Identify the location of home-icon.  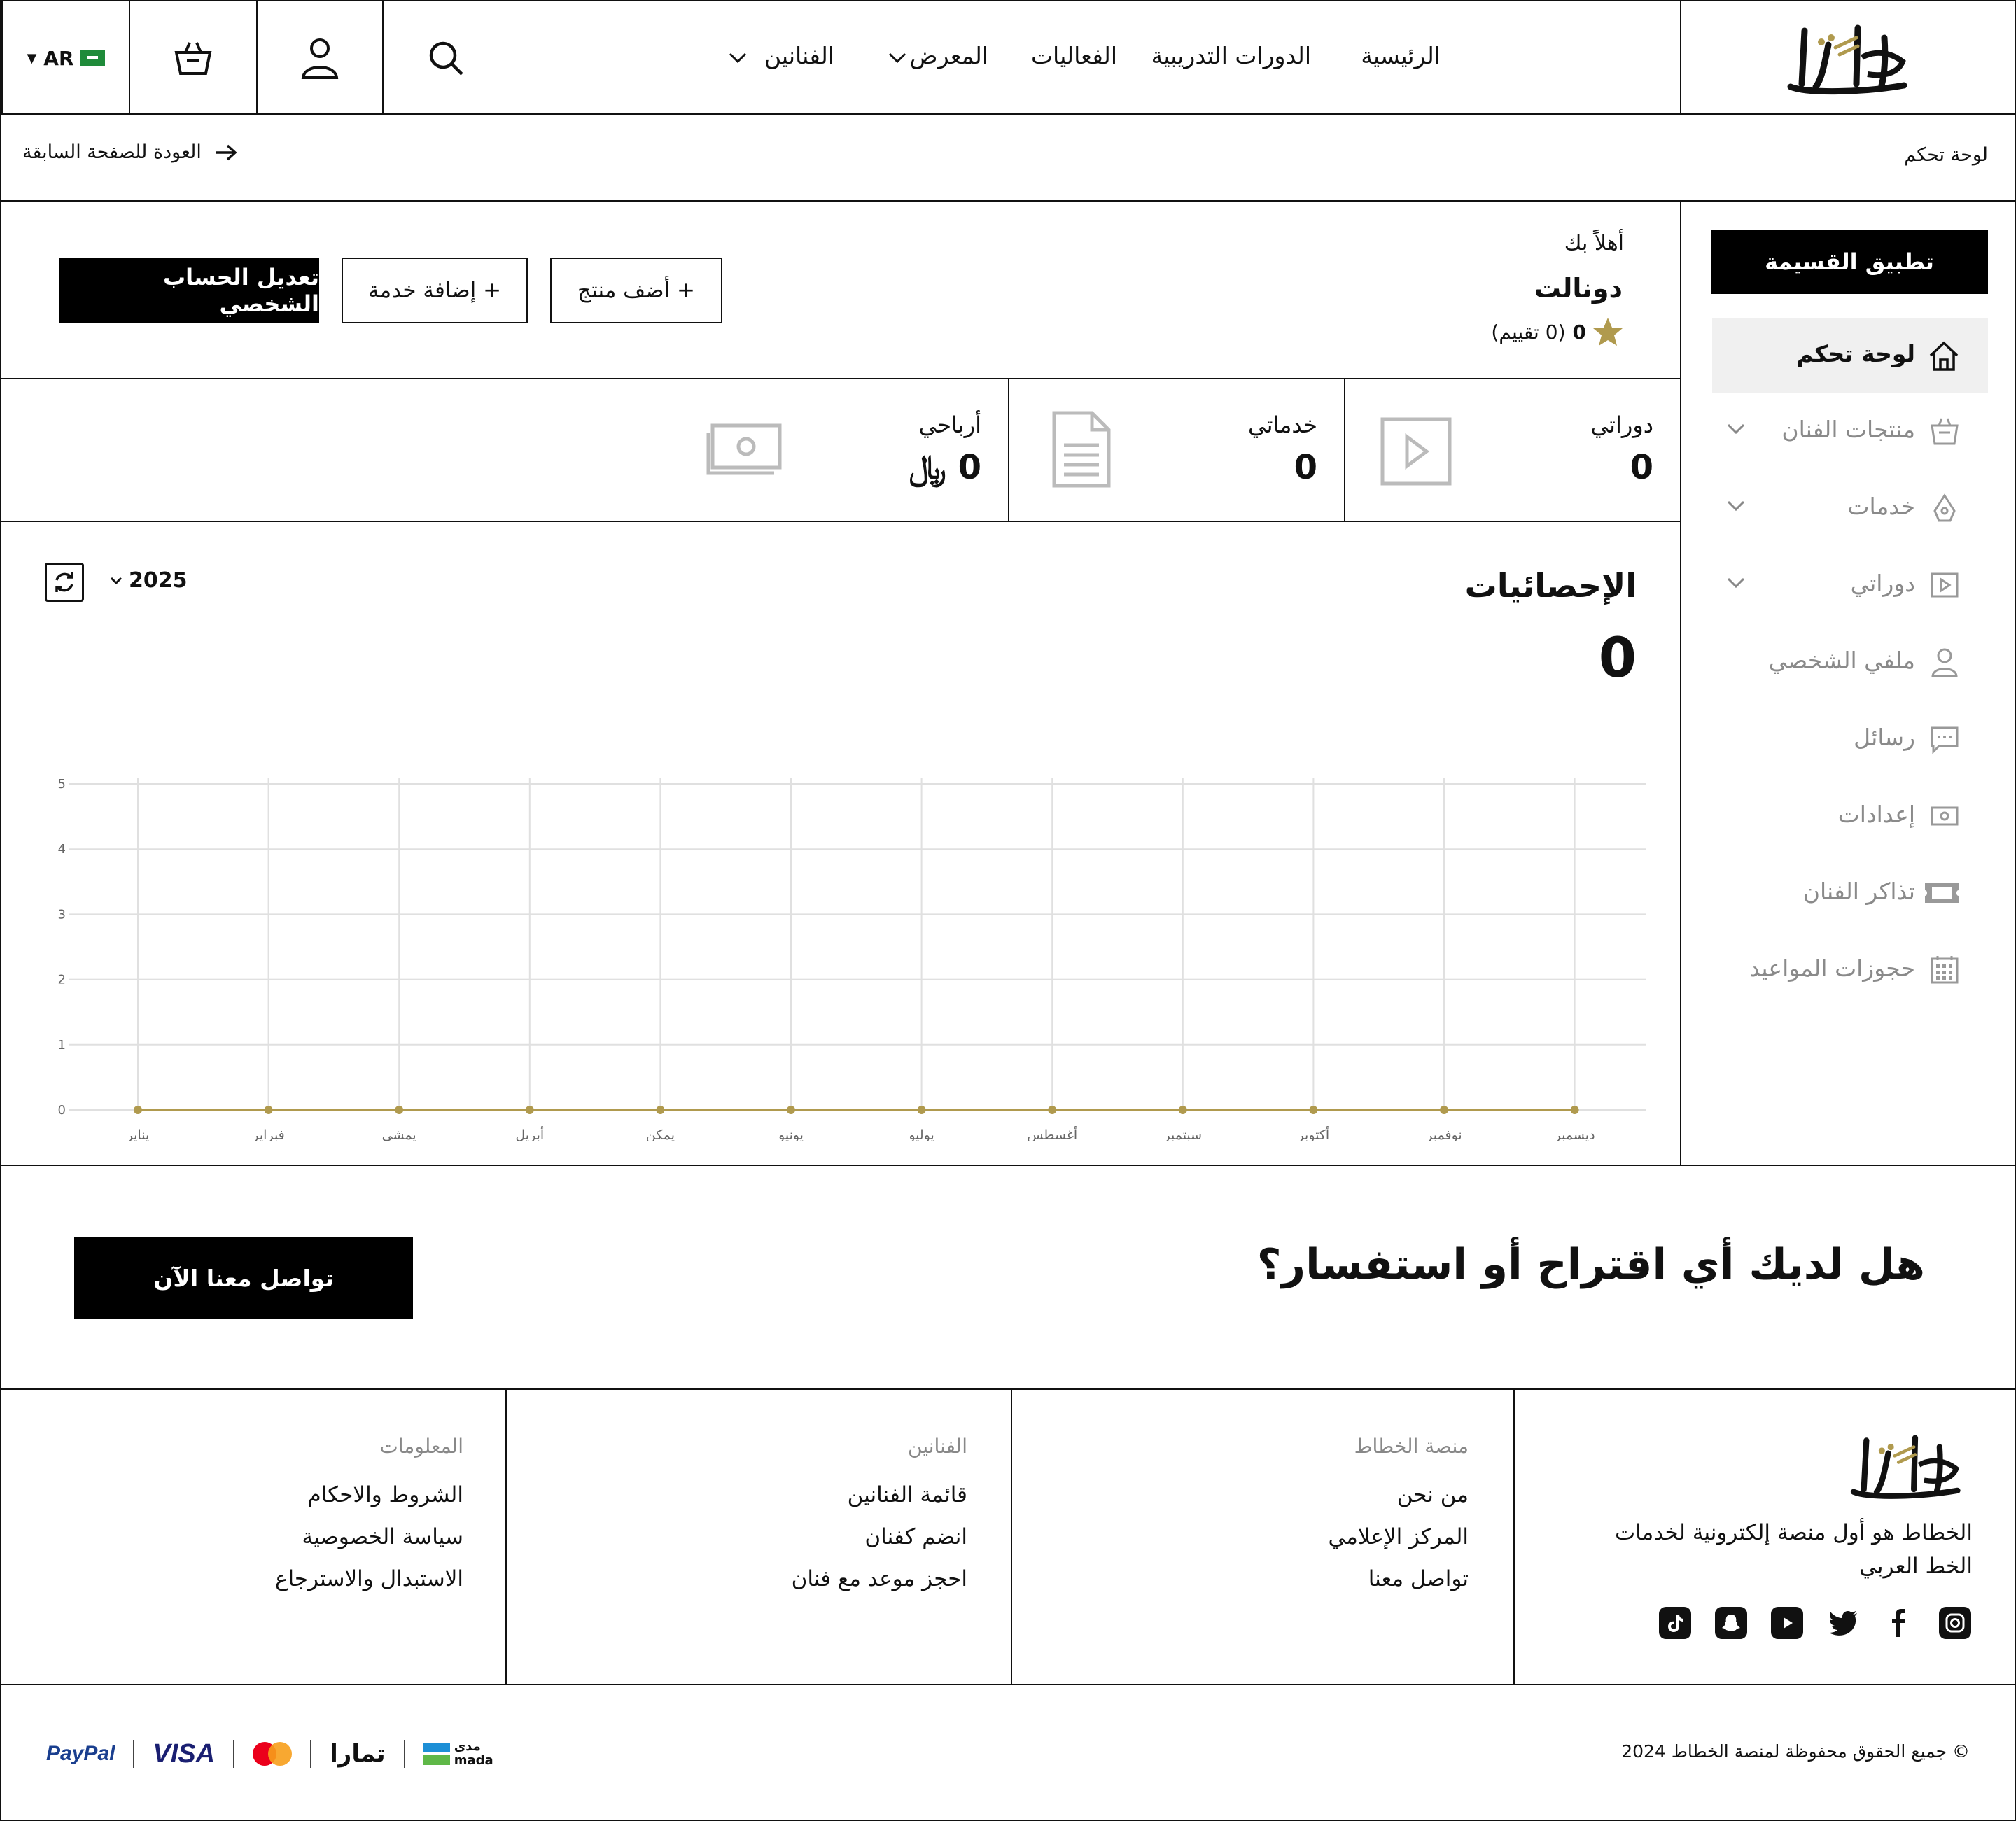
(1944, 356).